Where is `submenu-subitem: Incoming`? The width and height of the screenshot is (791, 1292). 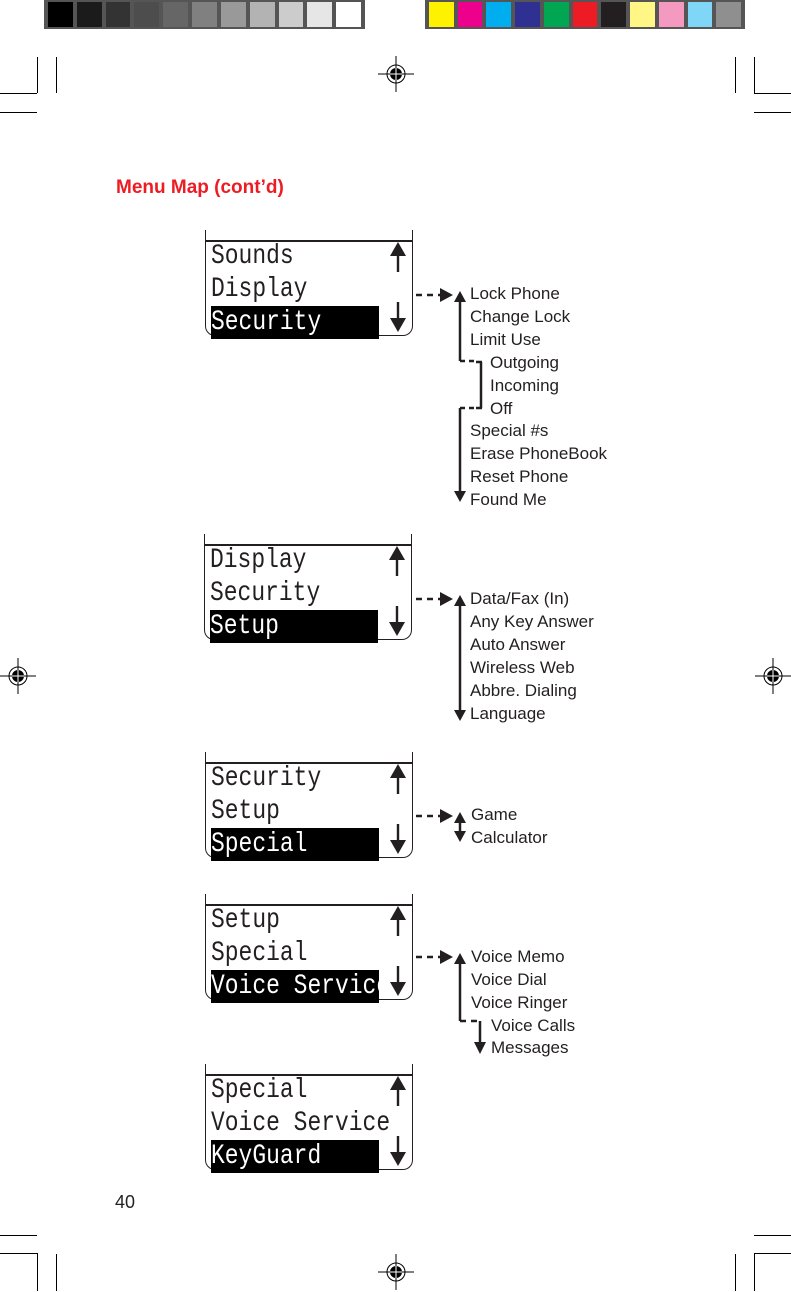 submenu-subitem: Incoming is located at coordinates (524, 385).